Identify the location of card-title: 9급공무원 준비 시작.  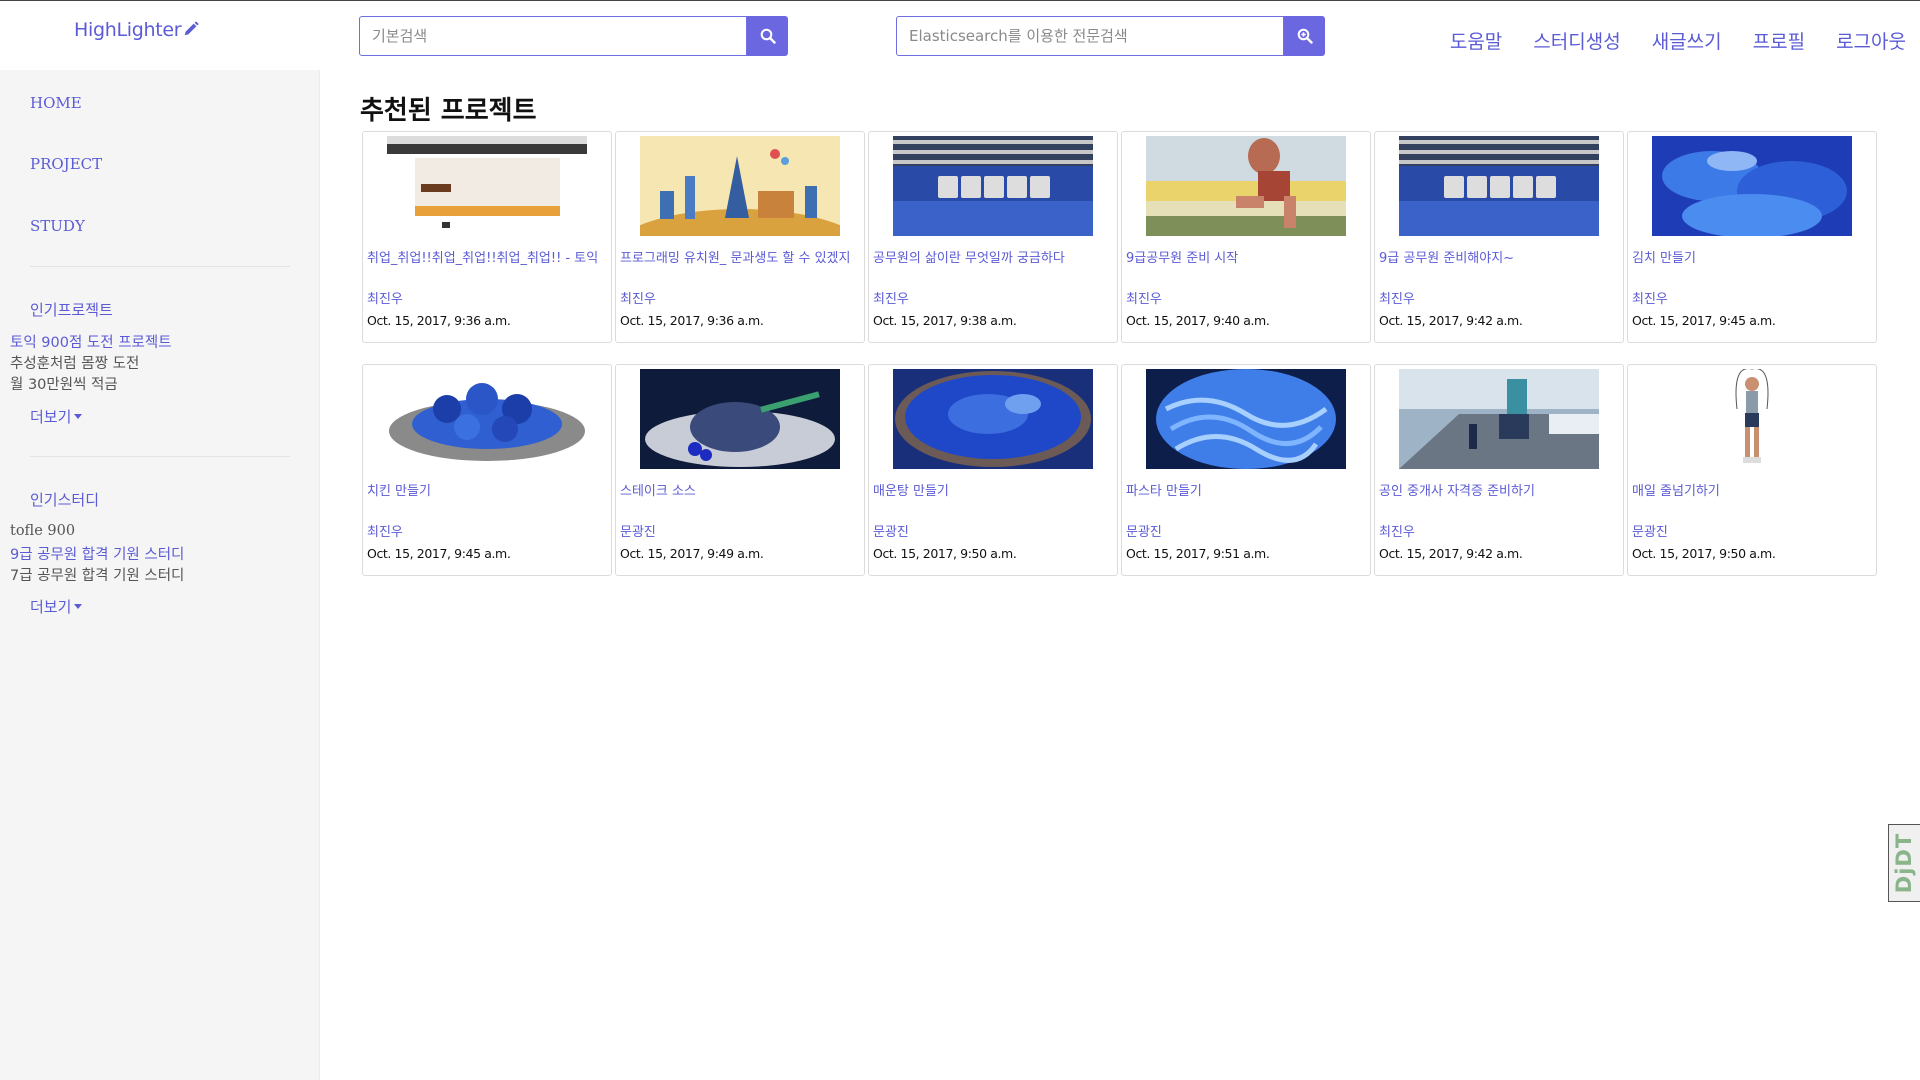
(1248, 256).